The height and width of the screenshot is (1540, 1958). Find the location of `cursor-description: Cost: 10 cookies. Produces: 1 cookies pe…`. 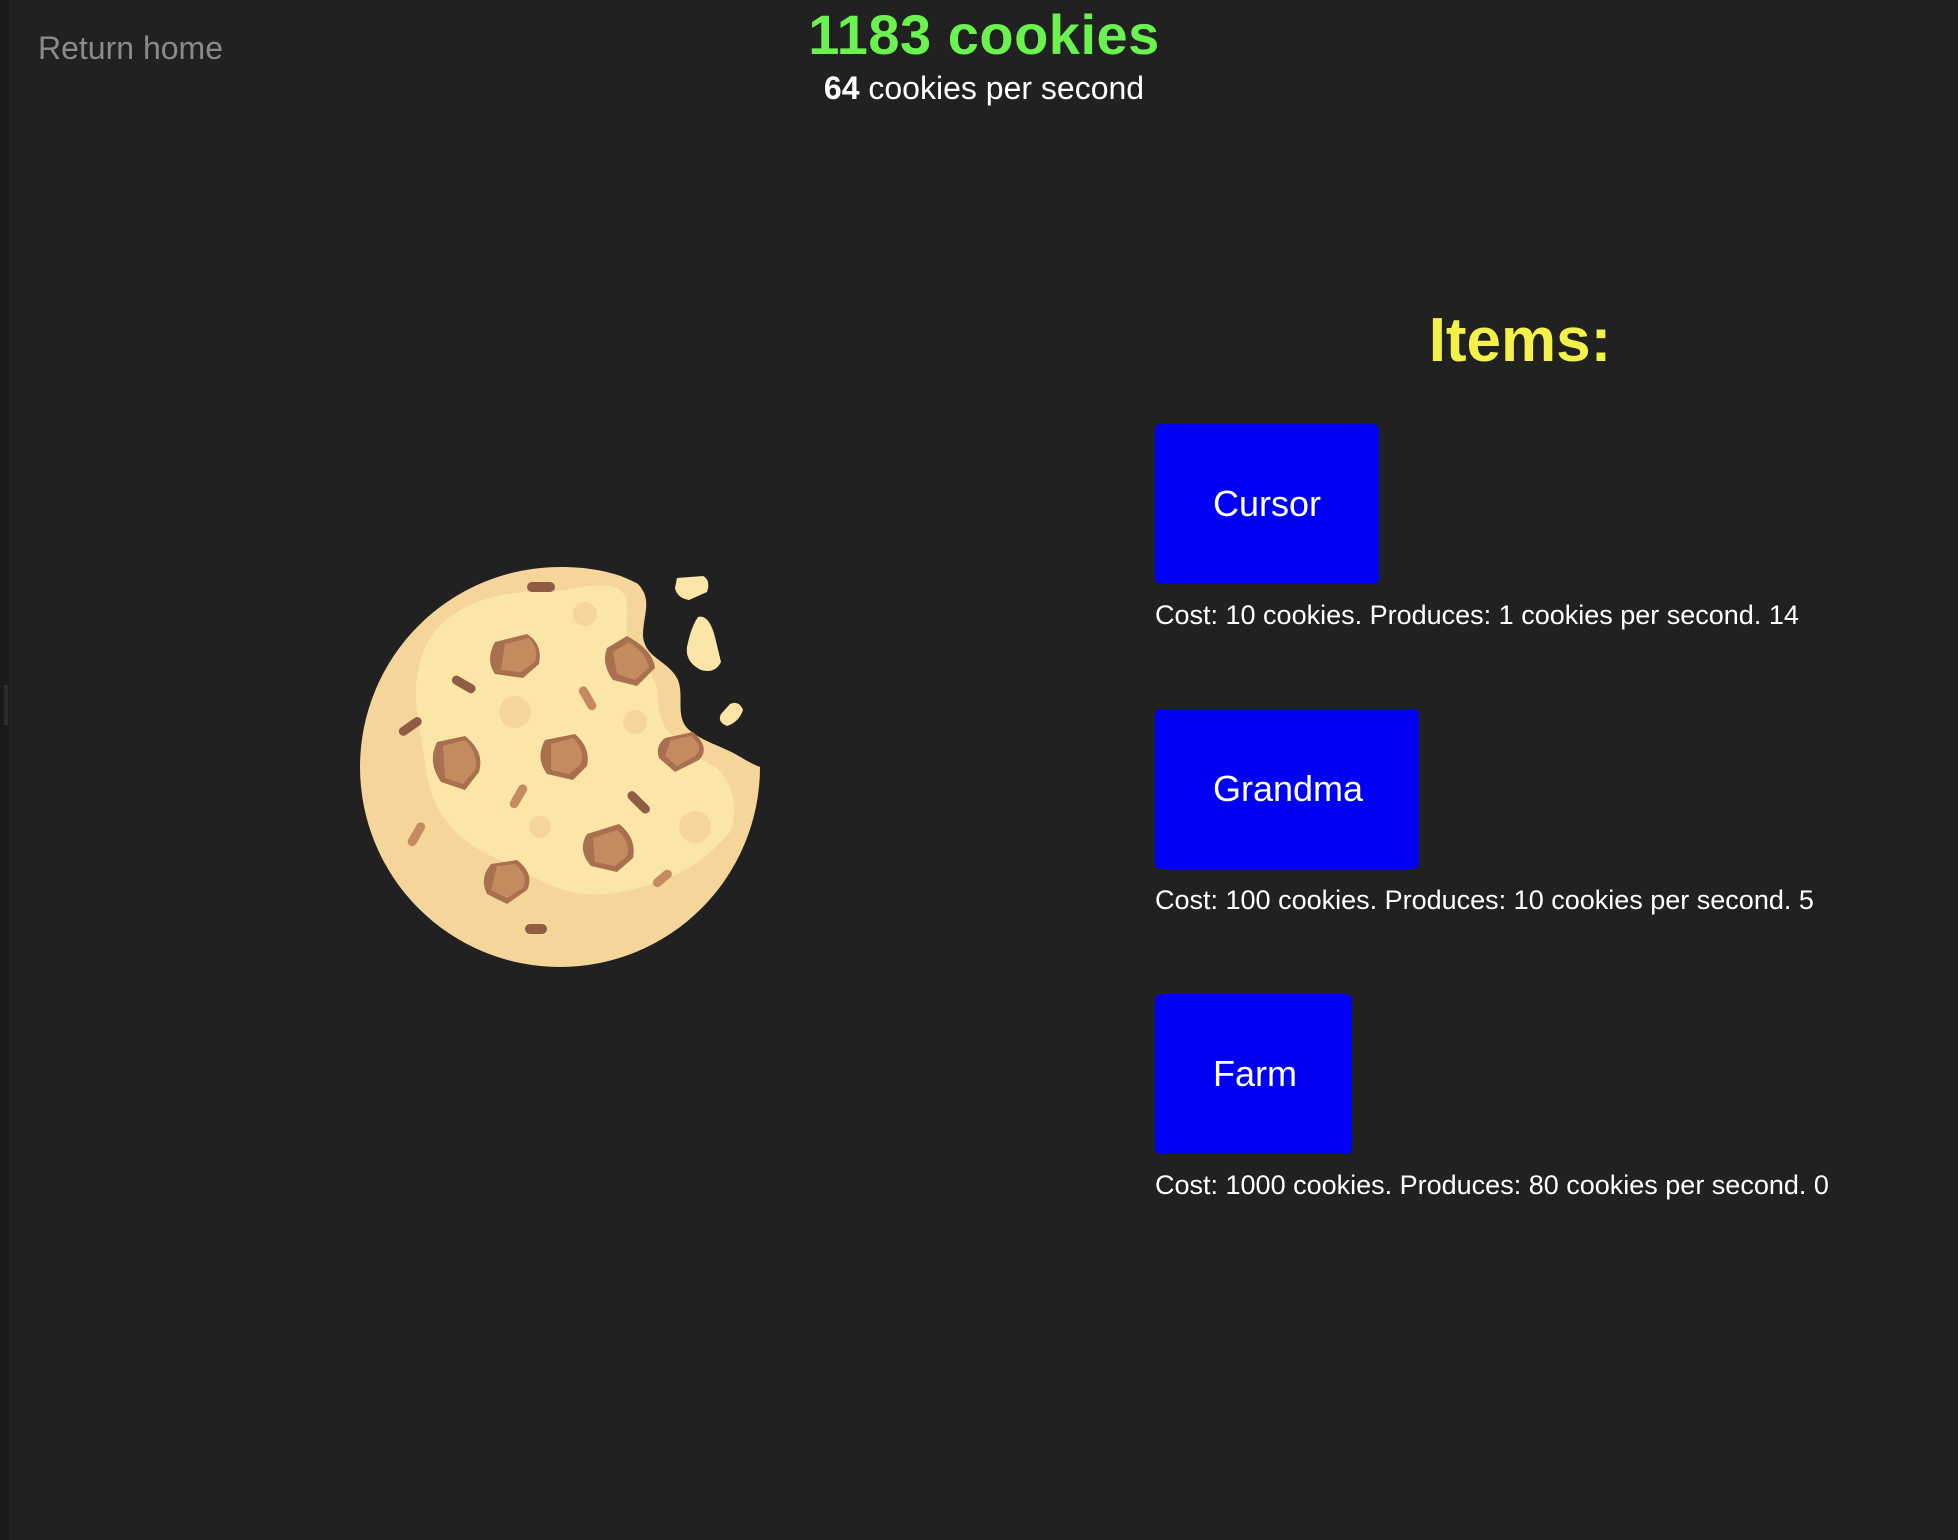

cursor-description: Cost: 10 cookies. Produces: 1 cookies pe… is located at coordinates (1477, 615).